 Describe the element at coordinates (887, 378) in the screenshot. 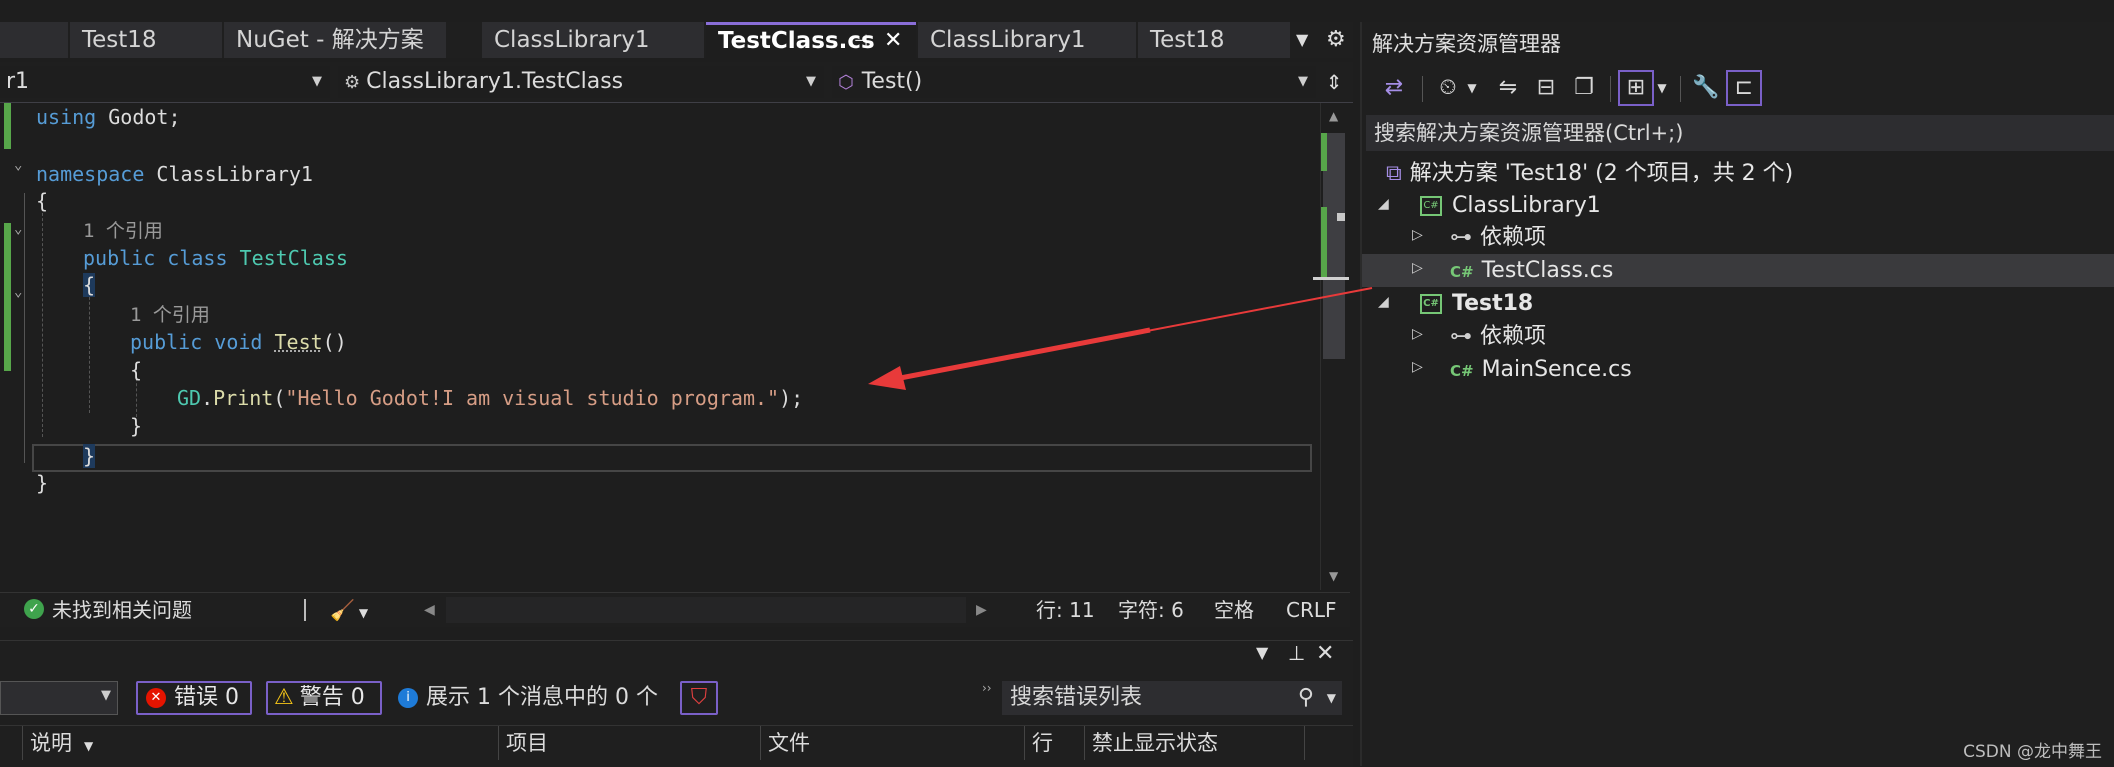

I see `arrow-head` at that location.